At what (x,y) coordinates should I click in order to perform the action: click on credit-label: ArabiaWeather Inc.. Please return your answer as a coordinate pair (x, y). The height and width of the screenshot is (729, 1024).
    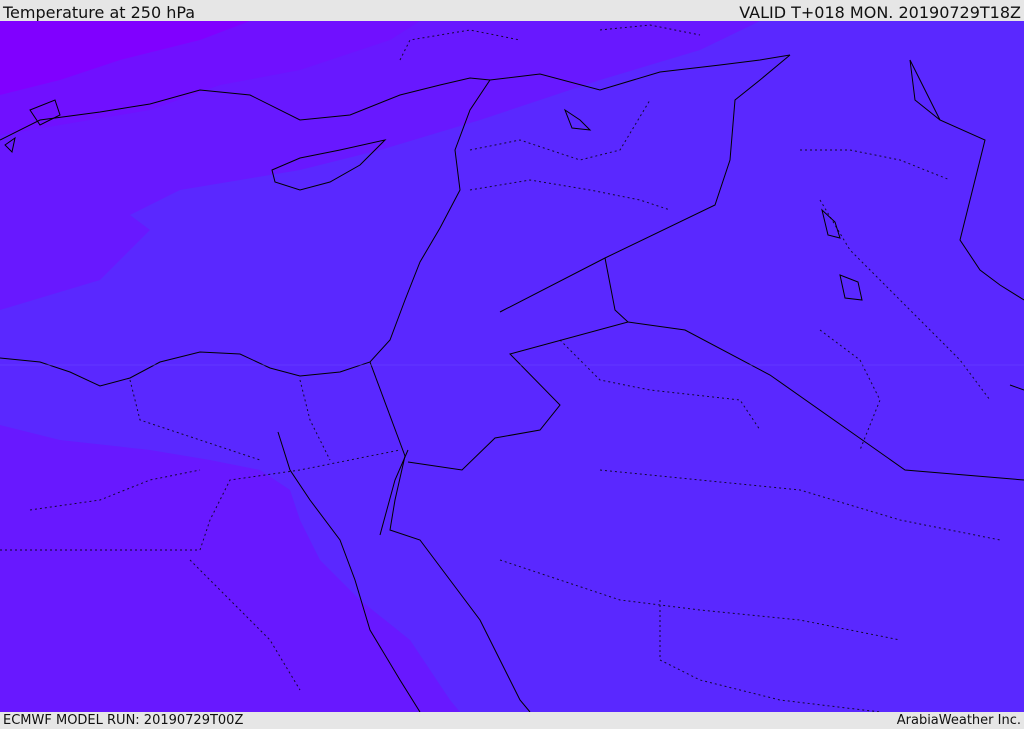
    Looking at the image, I should click on (958, 720).